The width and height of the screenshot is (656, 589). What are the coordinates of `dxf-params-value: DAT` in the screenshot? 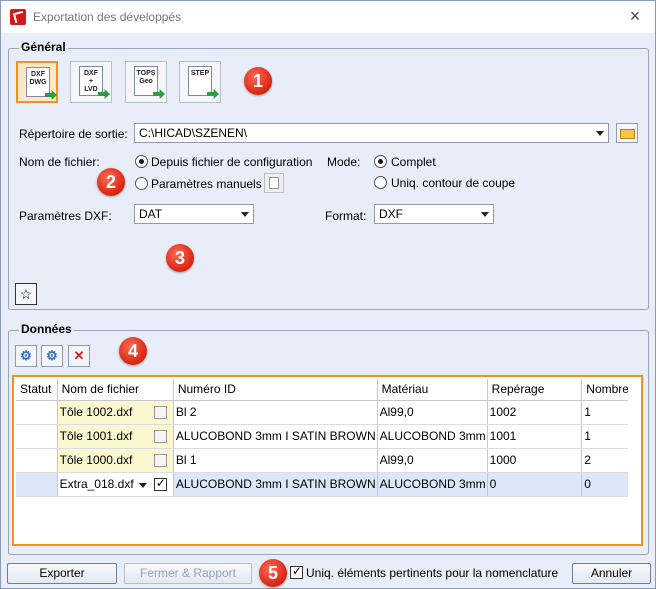 It's located at (151, 214).